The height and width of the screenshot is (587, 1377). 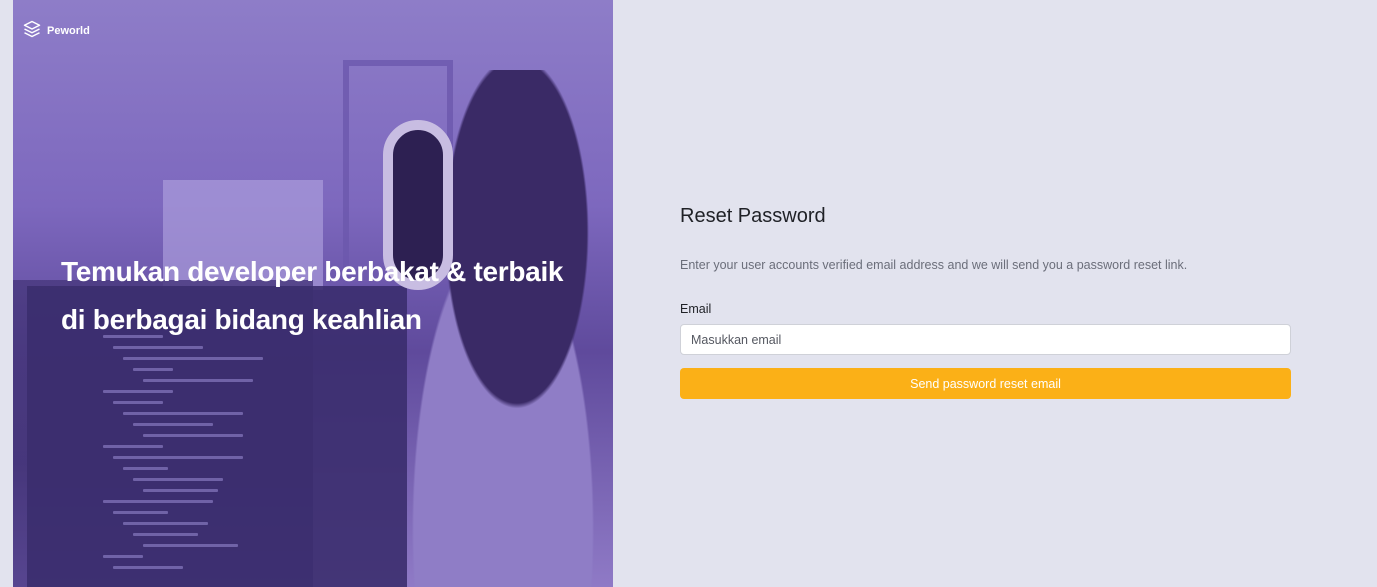 What do you see at coordinates (32, 30) in the screenshot?
I see `layers-icon` at bounding box center [32, 30].